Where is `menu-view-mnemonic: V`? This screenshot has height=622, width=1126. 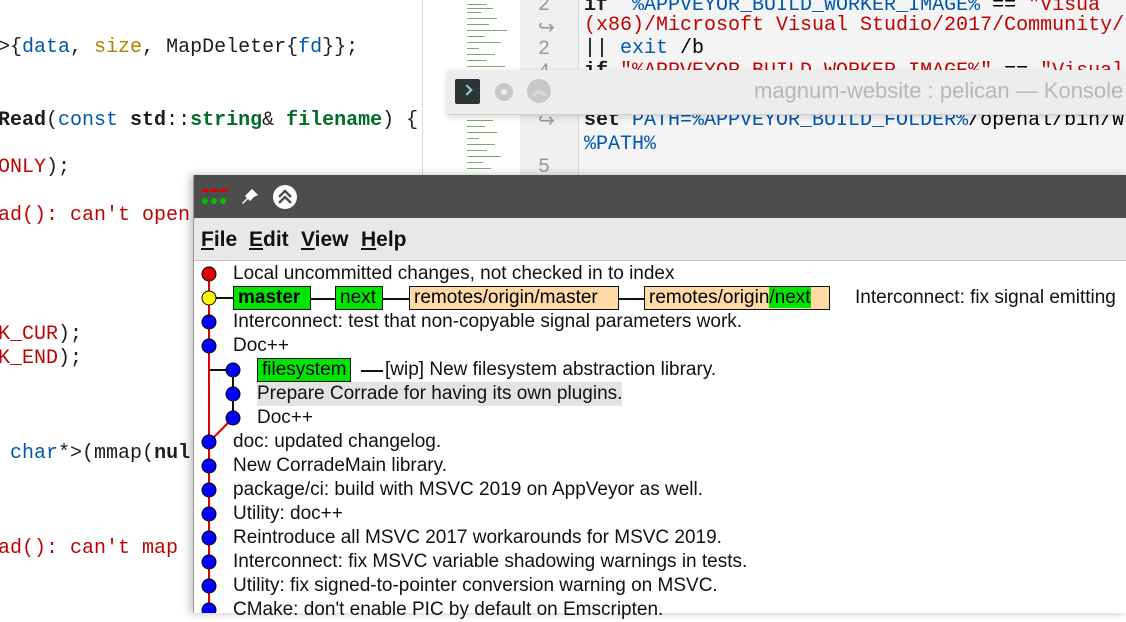
menu-view-mnemonic: V is located at coordinates (308, 239).